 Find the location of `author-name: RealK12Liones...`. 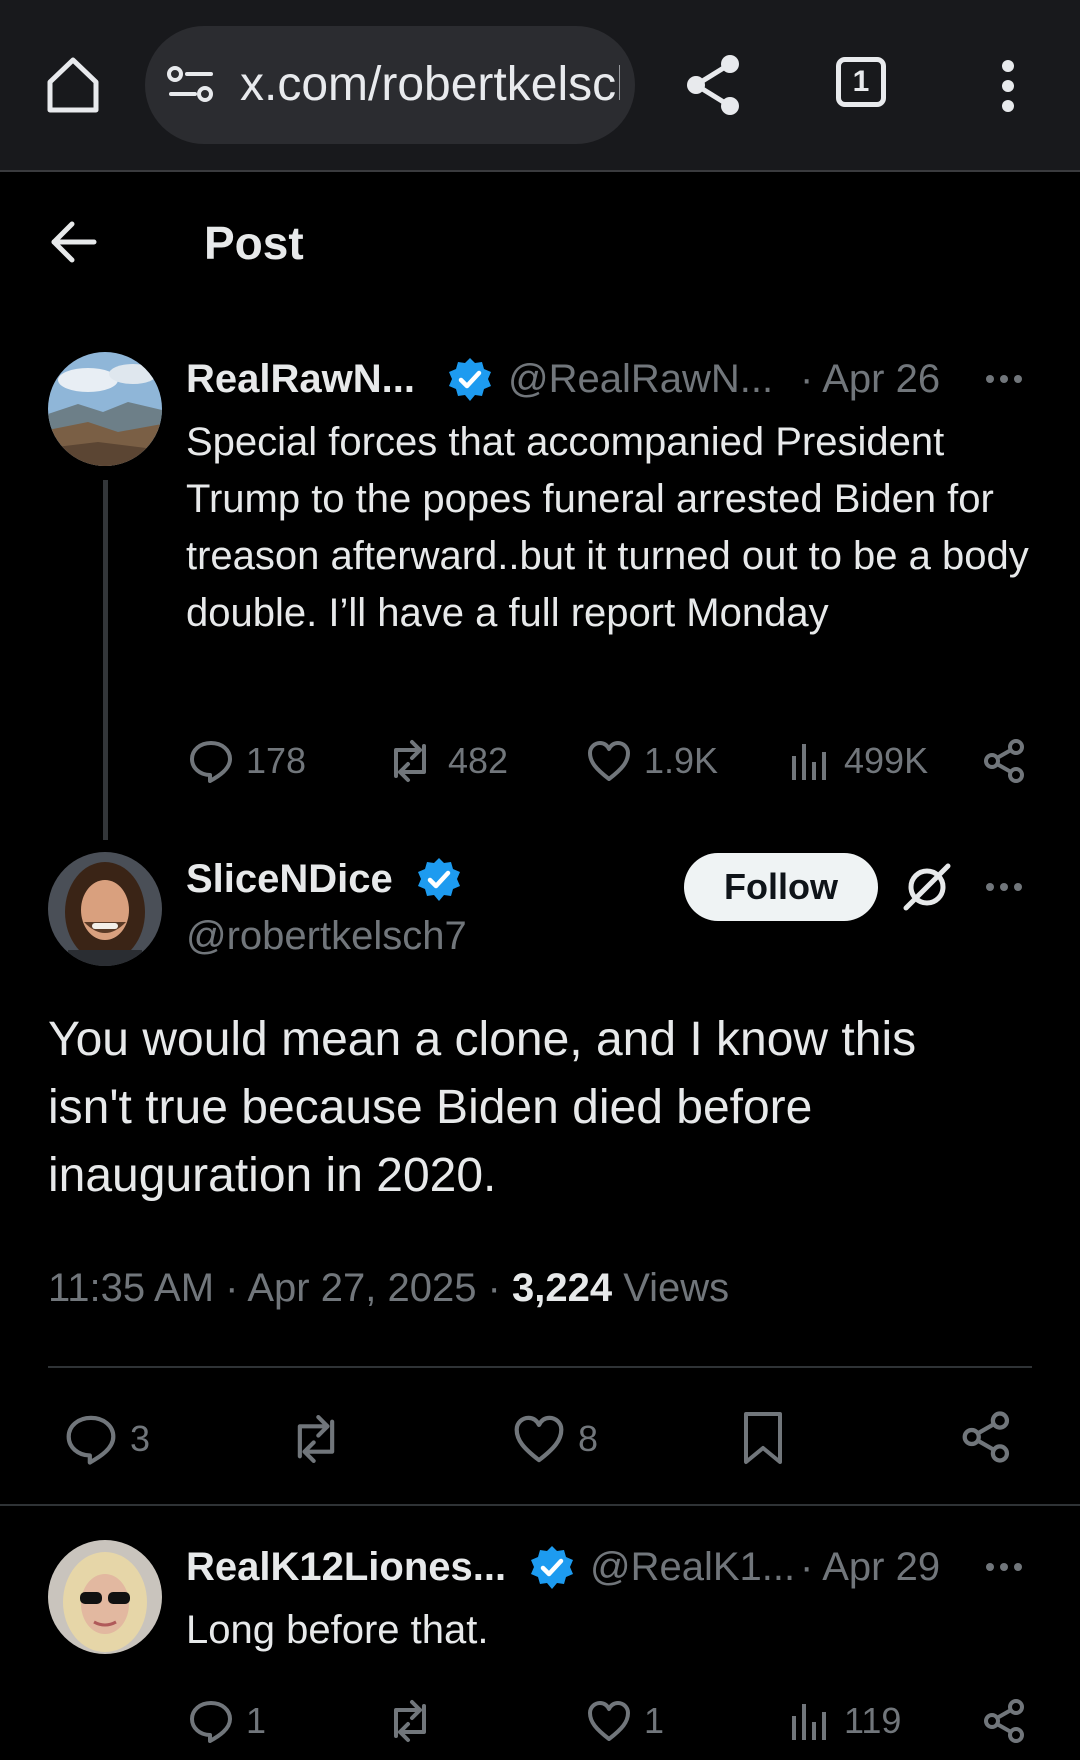

author-name: RealK12Liones... is located at coordinates (346, 1567).